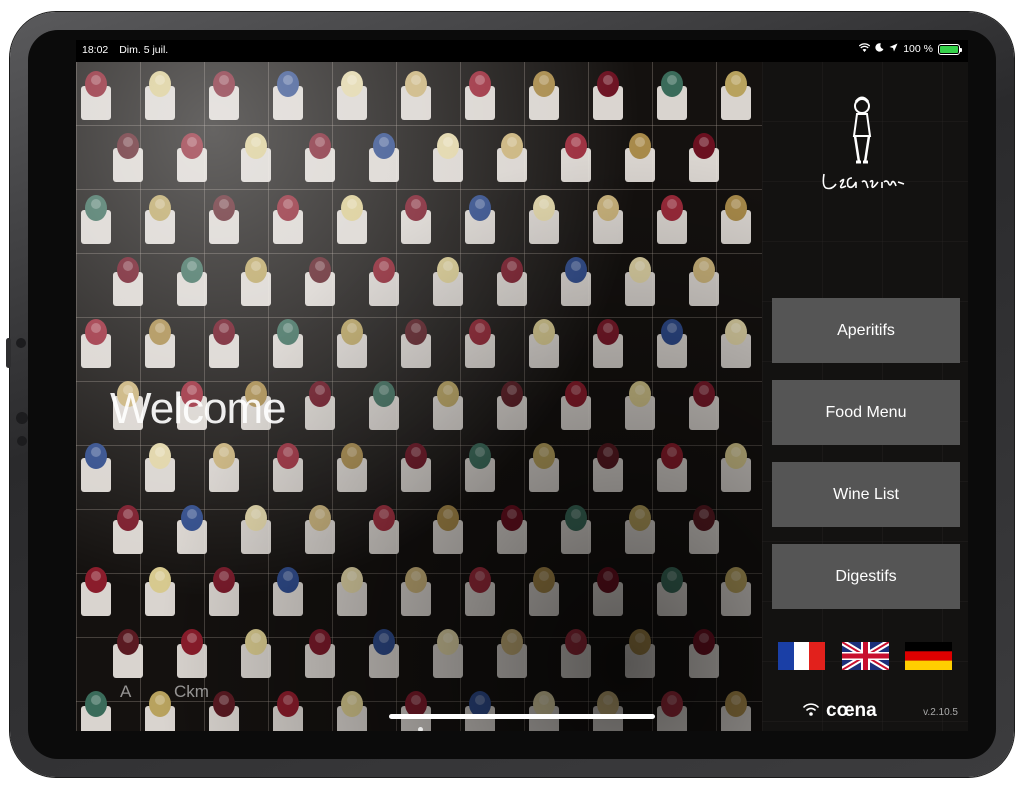  What do you see at coordinates (522, 716) in the screenshot?
I see `home-indicator` at bounding box center [522, 716].